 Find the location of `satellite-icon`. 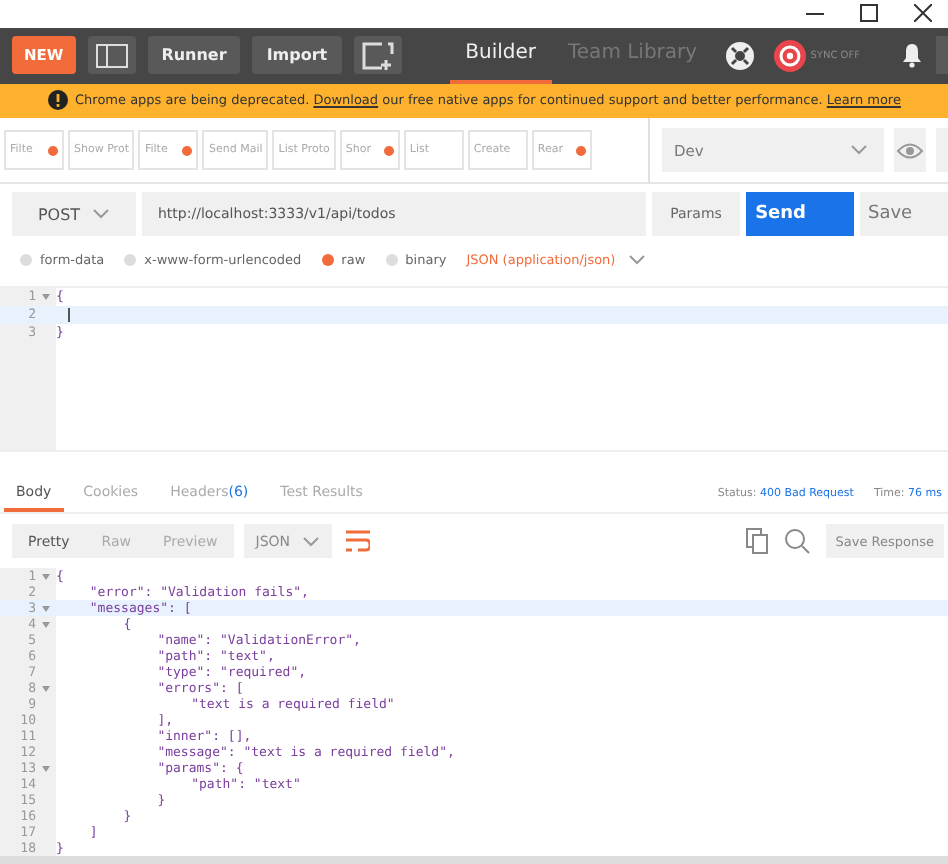

satellite-icon is located at coordinates (740, 55).